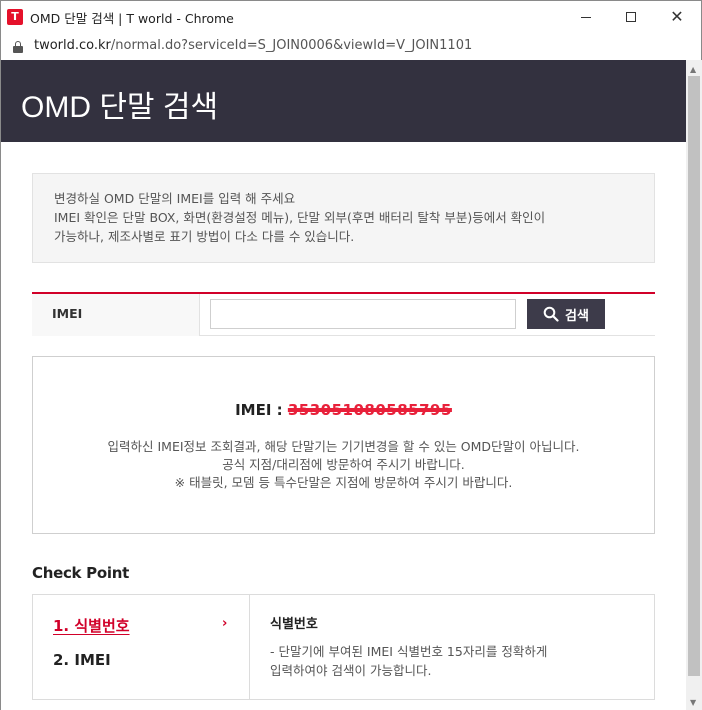  I want to click on notice-line: 변경하실 OMD 단말의 IMEI를 입력 해 주세요, so click(175, 198).